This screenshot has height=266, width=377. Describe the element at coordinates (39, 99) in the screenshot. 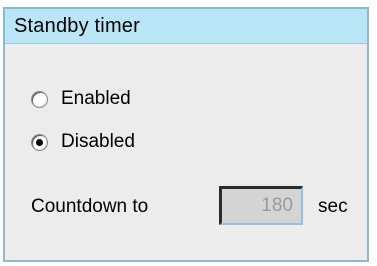

I see `enabled-radio-button` at that location.